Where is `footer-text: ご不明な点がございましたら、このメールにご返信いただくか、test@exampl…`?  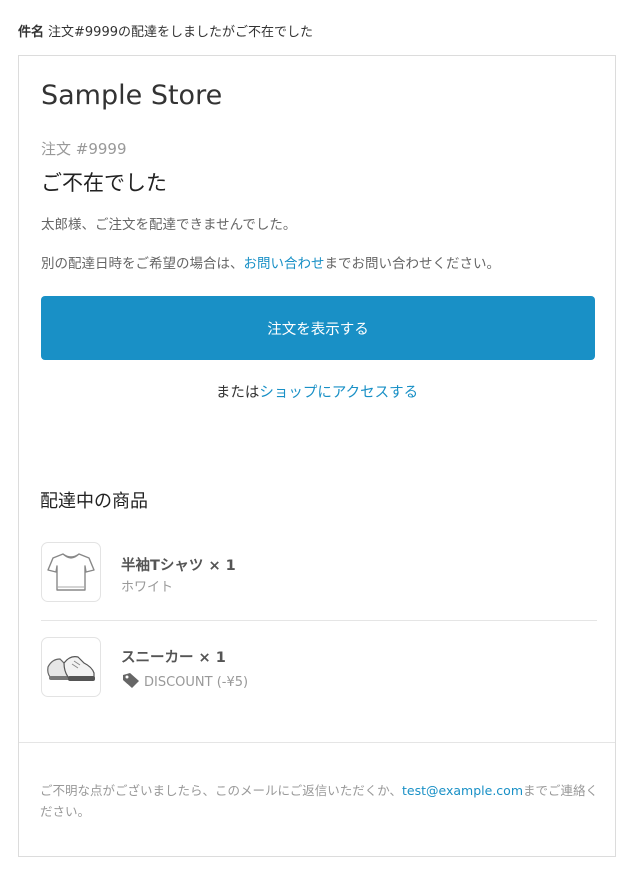 footer-text: ご不明な点がございましたら、このメールにご返信いただくか、test@exampl… is located at coordinates (320, 801).